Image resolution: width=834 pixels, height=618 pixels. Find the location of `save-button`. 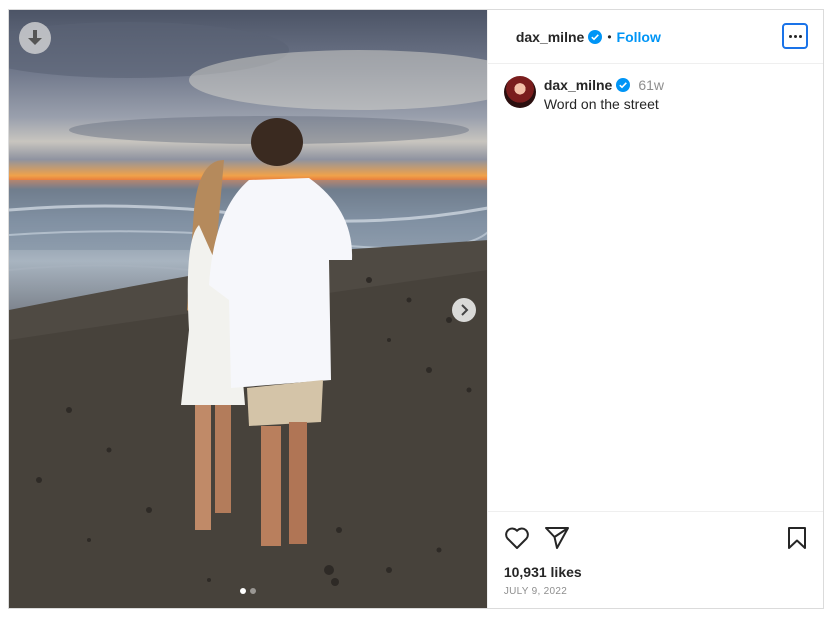

save-button is located at coordinates (797, 538).